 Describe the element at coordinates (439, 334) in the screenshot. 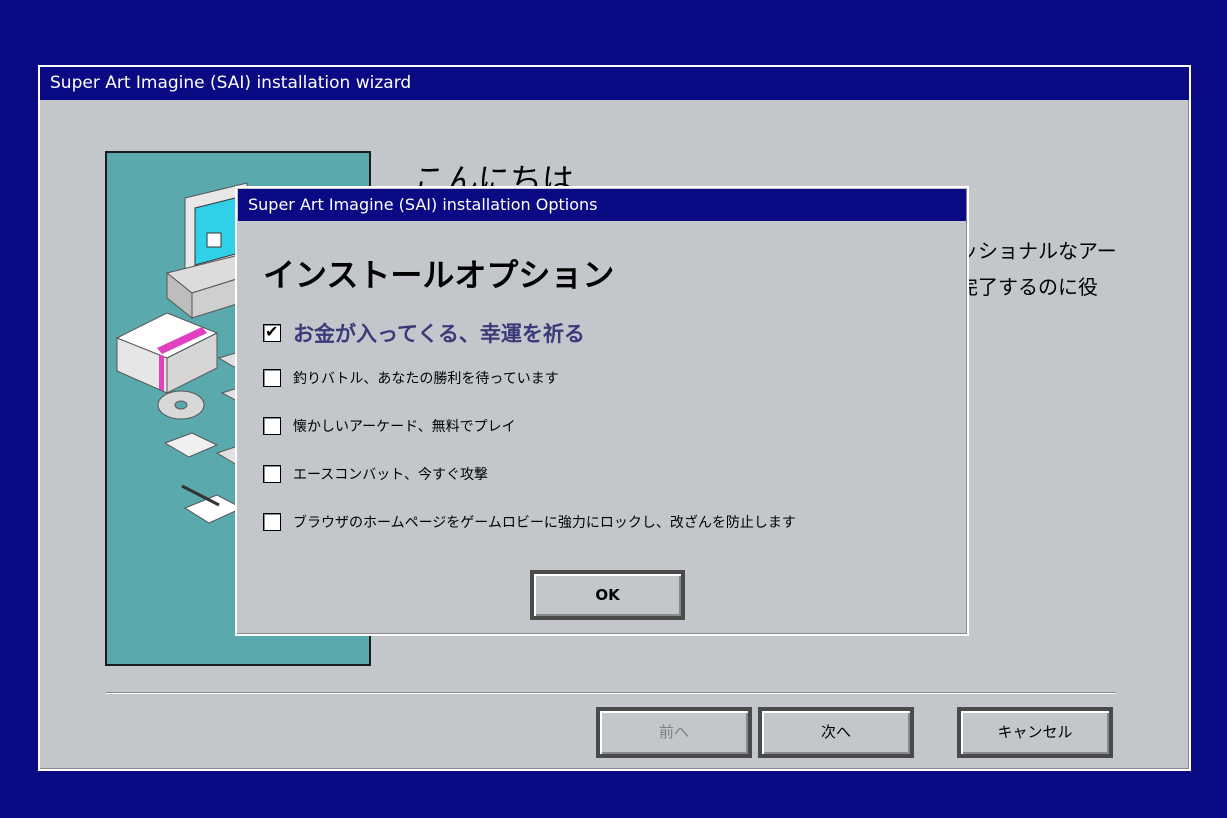

I see `option-label: お金が入ってくる、幸運を祈る` at that location.